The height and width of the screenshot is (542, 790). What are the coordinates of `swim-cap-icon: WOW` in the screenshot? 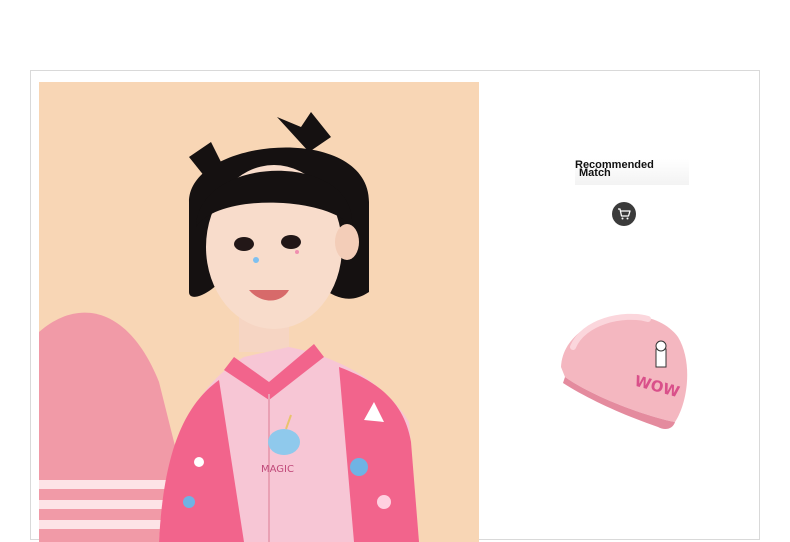 It's located at (624, 371).